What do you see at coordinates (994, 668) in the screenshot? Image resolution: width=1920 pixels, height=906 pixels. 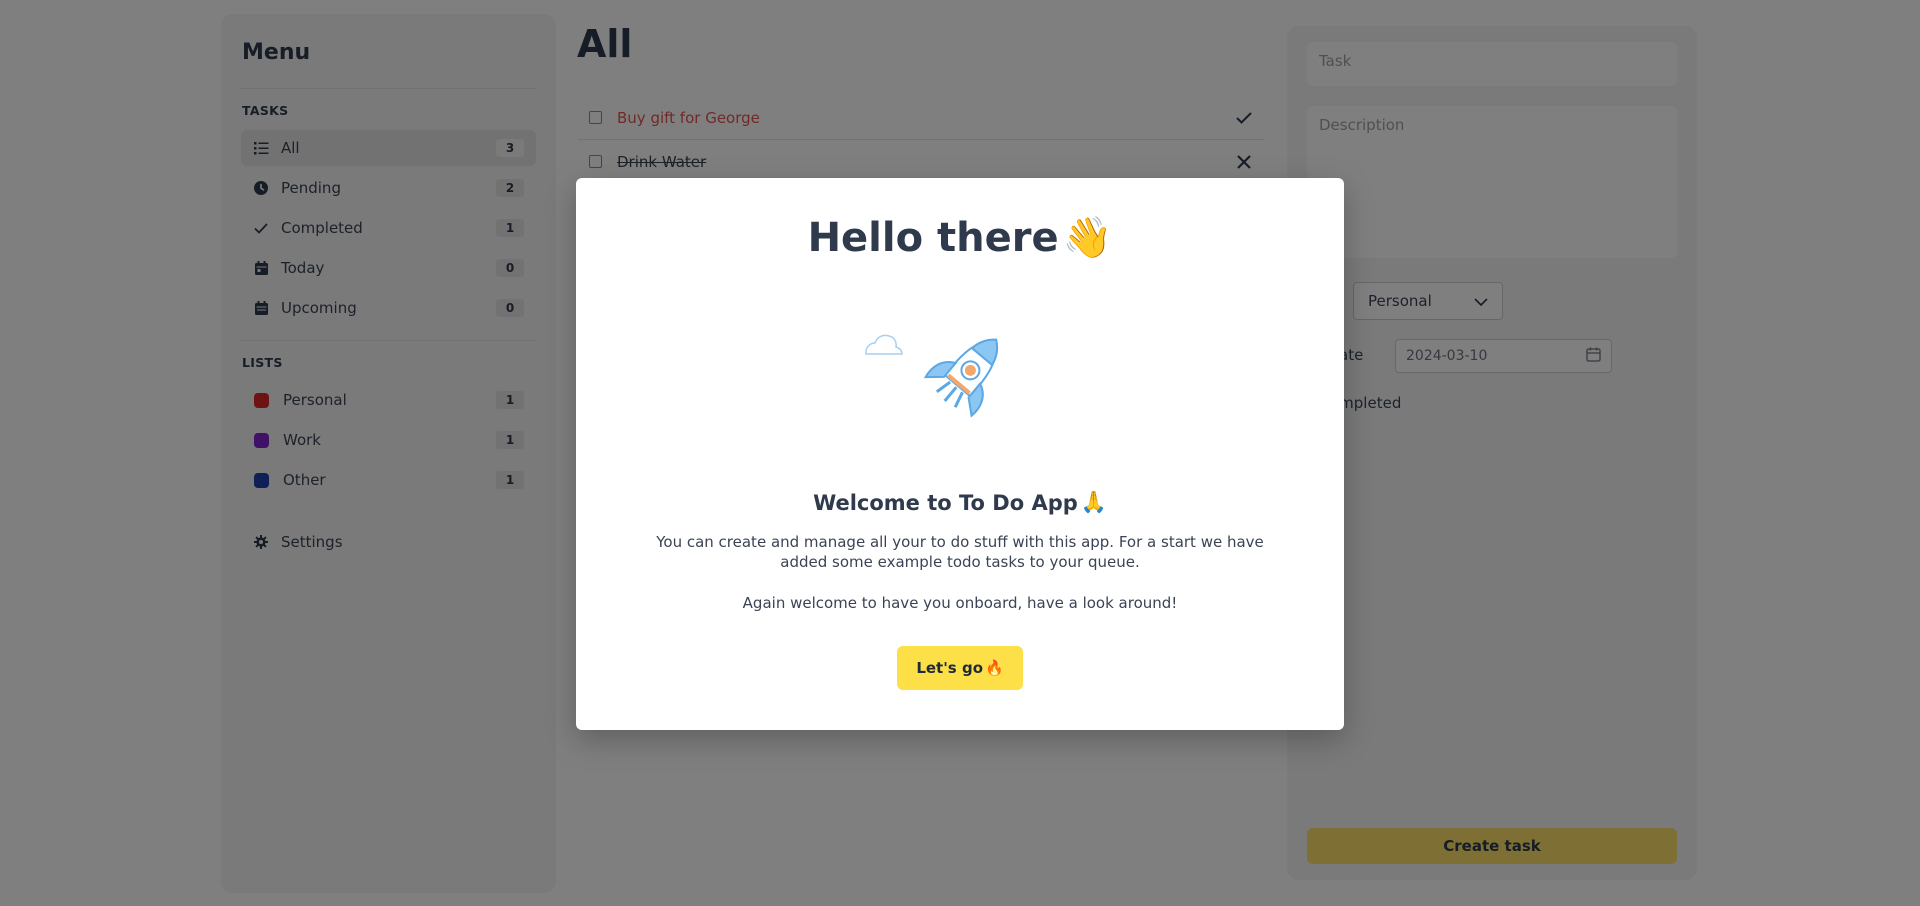 I see `fire-icon: 🔥` at bounding box center [994, 668].